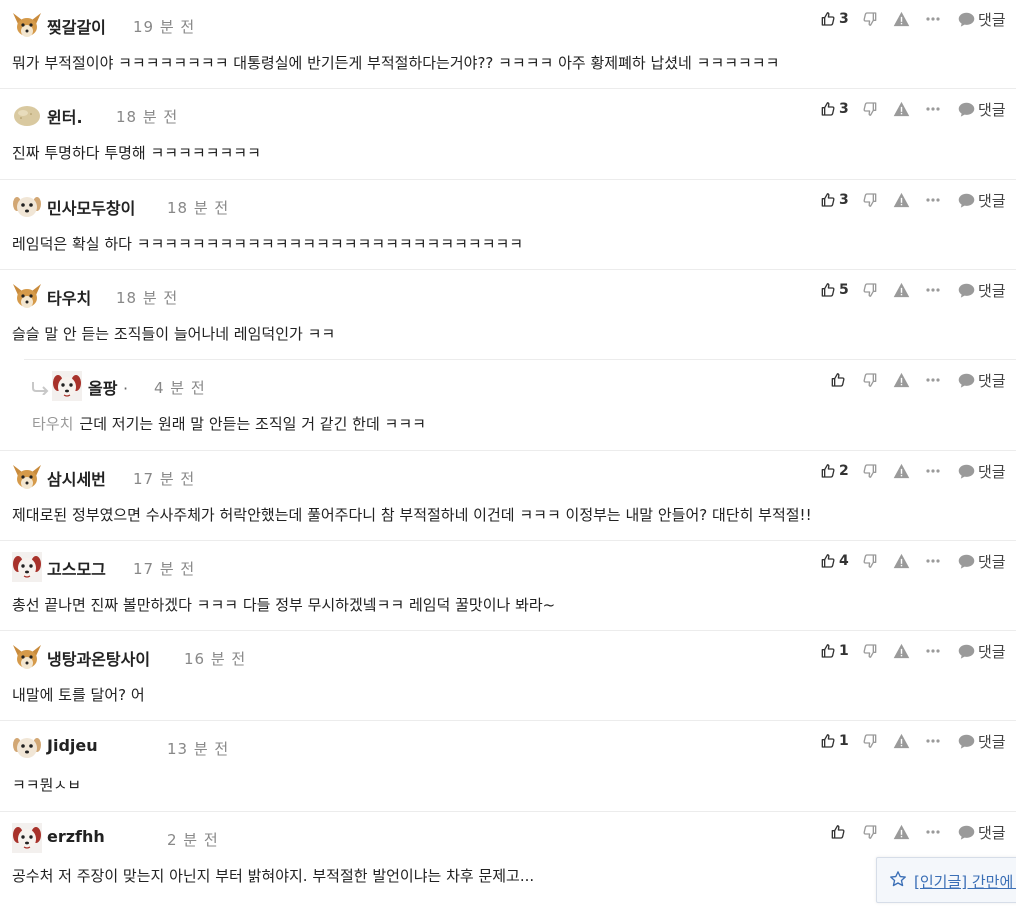 Image resolution: width=1016 pixels, height=907 pixels. Describe the element at coordinates (834, 561) in the screenshot. I see `like-button: 4` at that location.